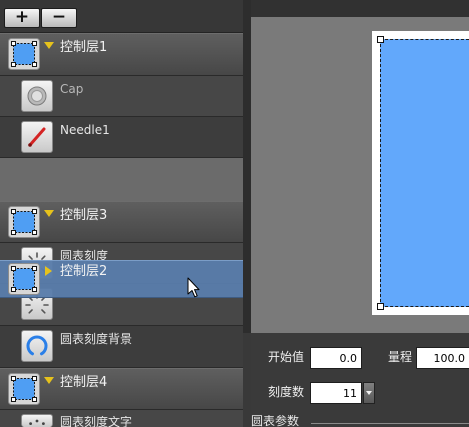 This screenshot has width=469, height=427. What do you see at coordinates (380, 306) in the screenshot?
I see `resize-handle-bottom-left` at bounding box center [380, 306].